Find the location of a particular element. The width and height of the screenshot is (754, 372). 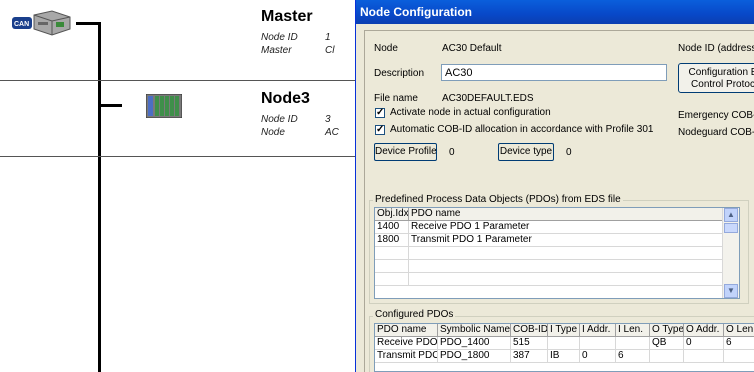

node-id-address-label: Node ID (address) is located at coordinates (716, 48).